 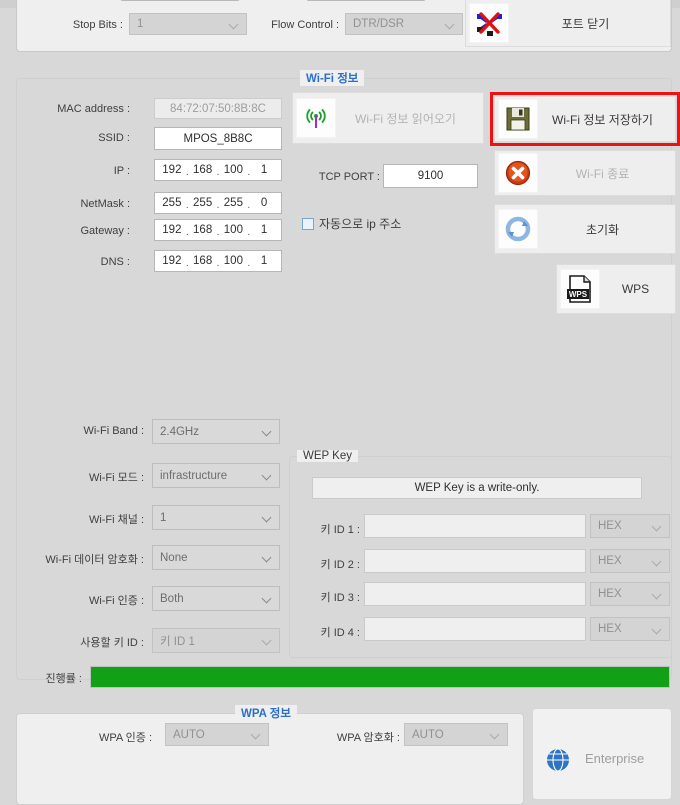 What do you see at coordinates (351, 223) in the screenshot?
I see `auto-ip-checkbox: 자동으로 ip 주소` at bounding box center [351, 223].